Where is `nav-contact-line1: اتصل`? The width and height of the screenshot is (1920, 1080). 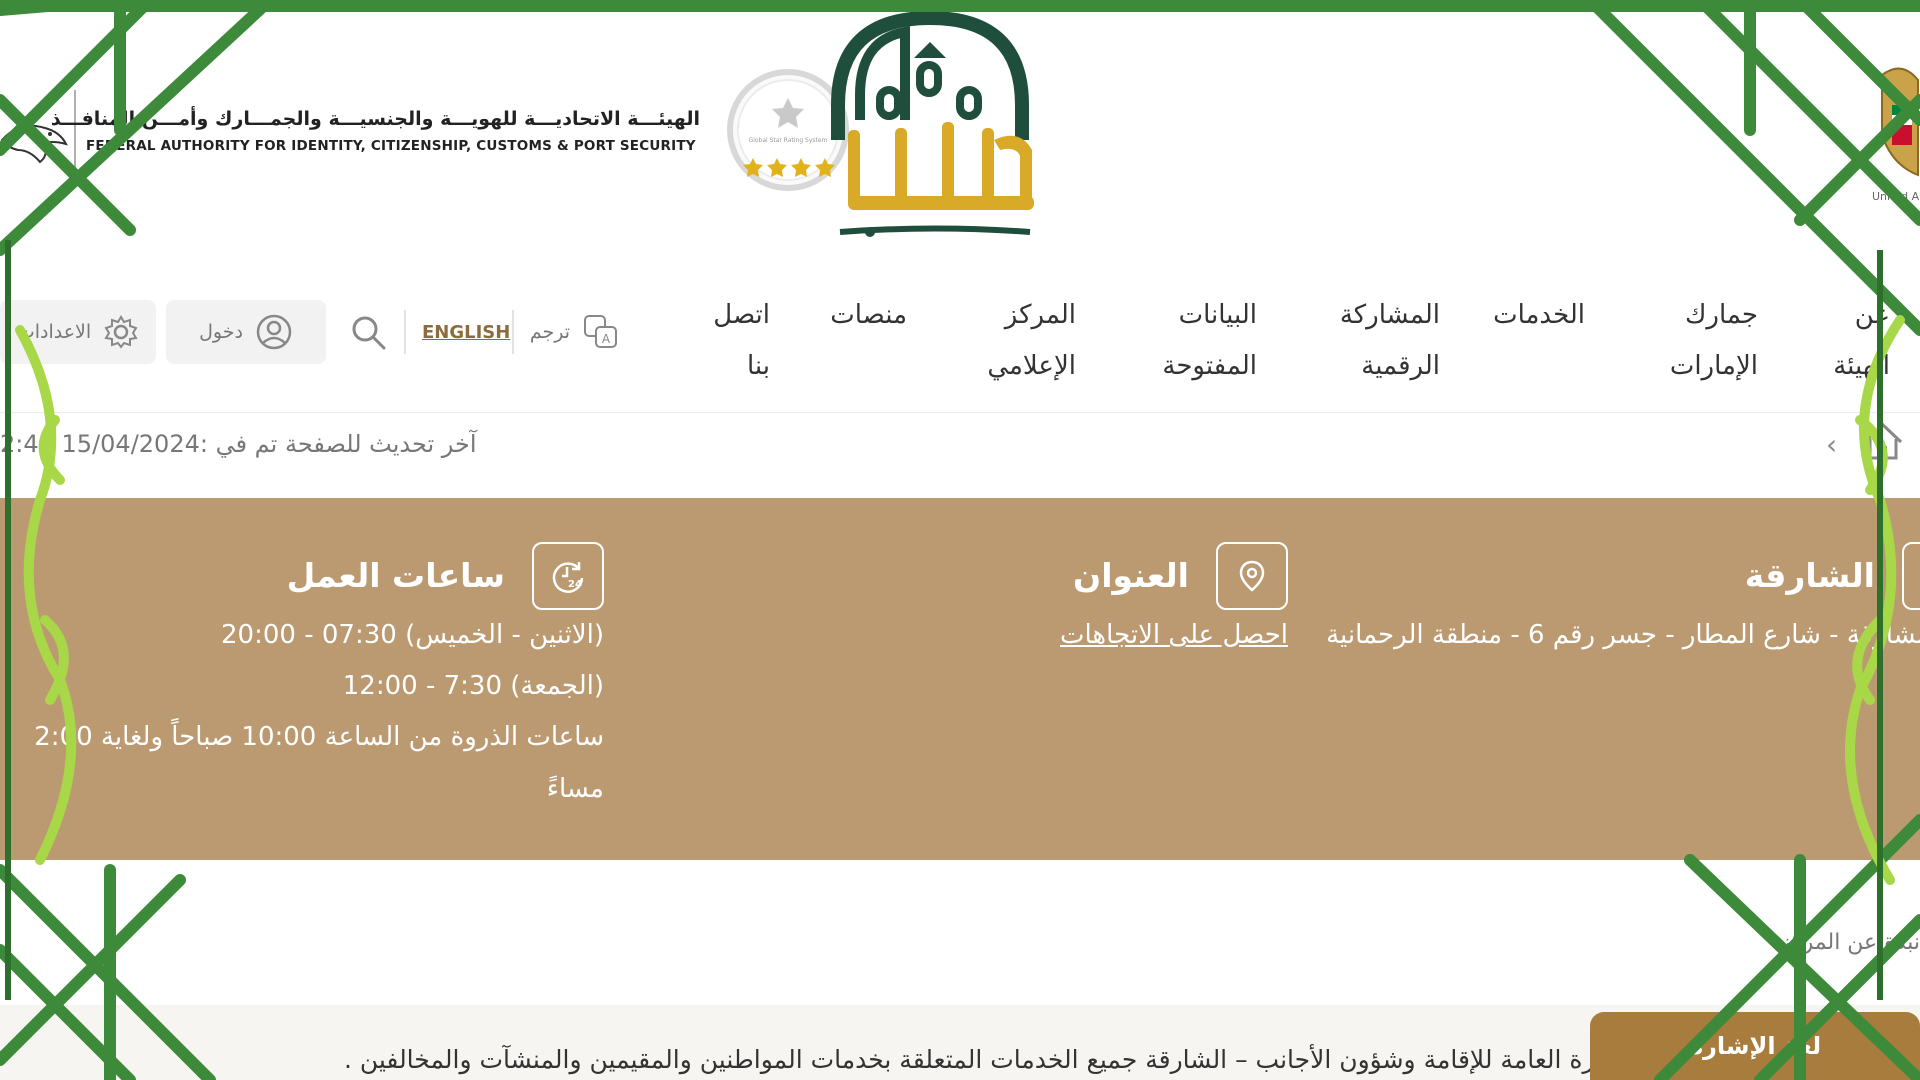 nav-contact-line1: اتصل is located at coordinates (741, 315).